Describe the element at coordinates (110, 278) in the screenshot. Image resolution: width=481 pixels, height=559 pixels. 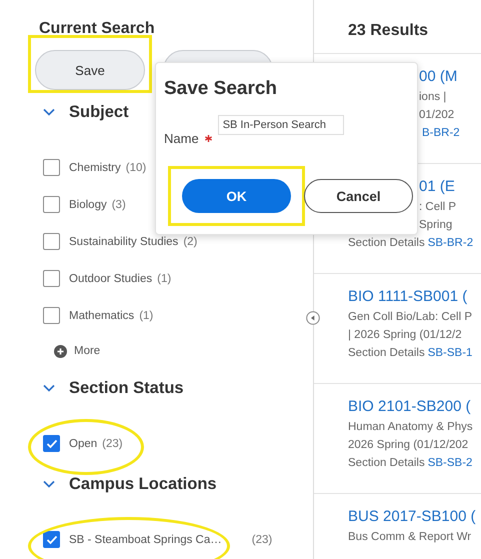
I see `option-label: Outdoor Studies` at that location.